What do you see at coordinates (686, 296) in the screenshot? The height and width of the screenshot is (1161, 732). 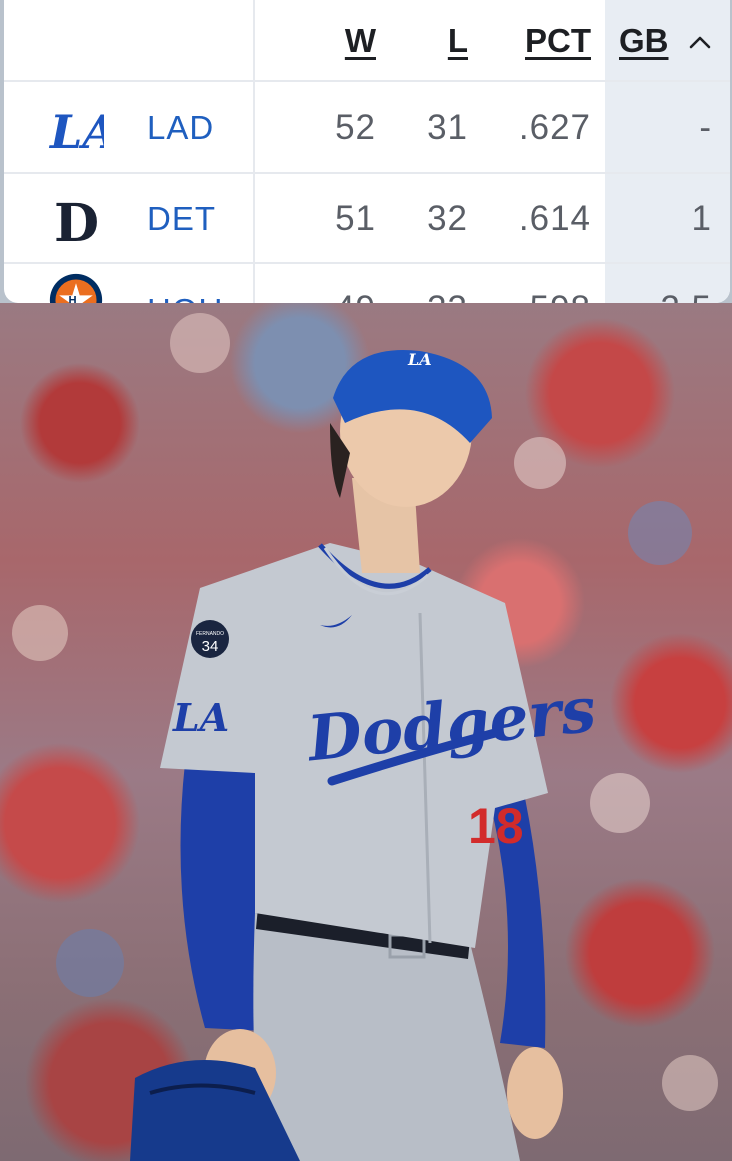 I see `gb-value: 2.5` at bounding box center [686, 296].